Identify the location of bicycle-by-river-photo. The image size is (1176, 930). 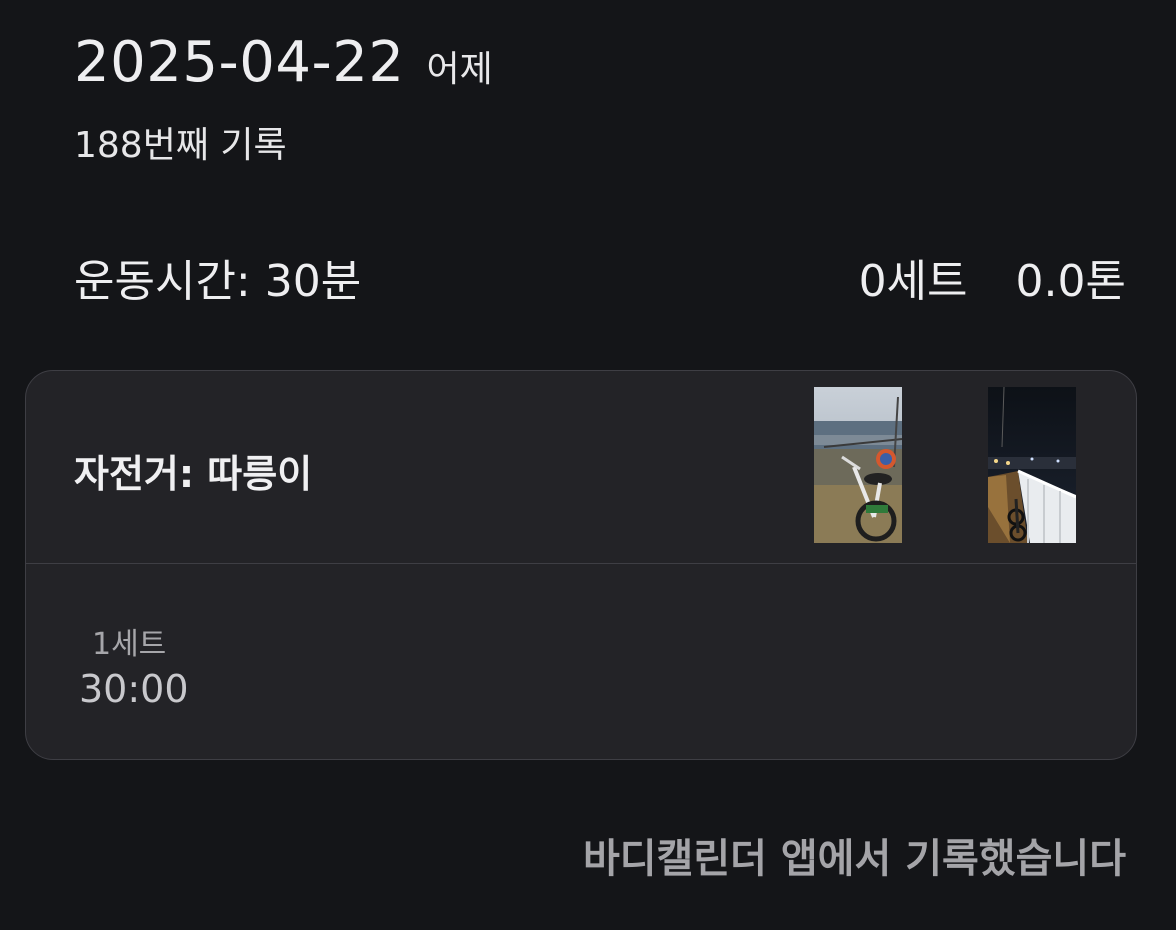
(858, 465).